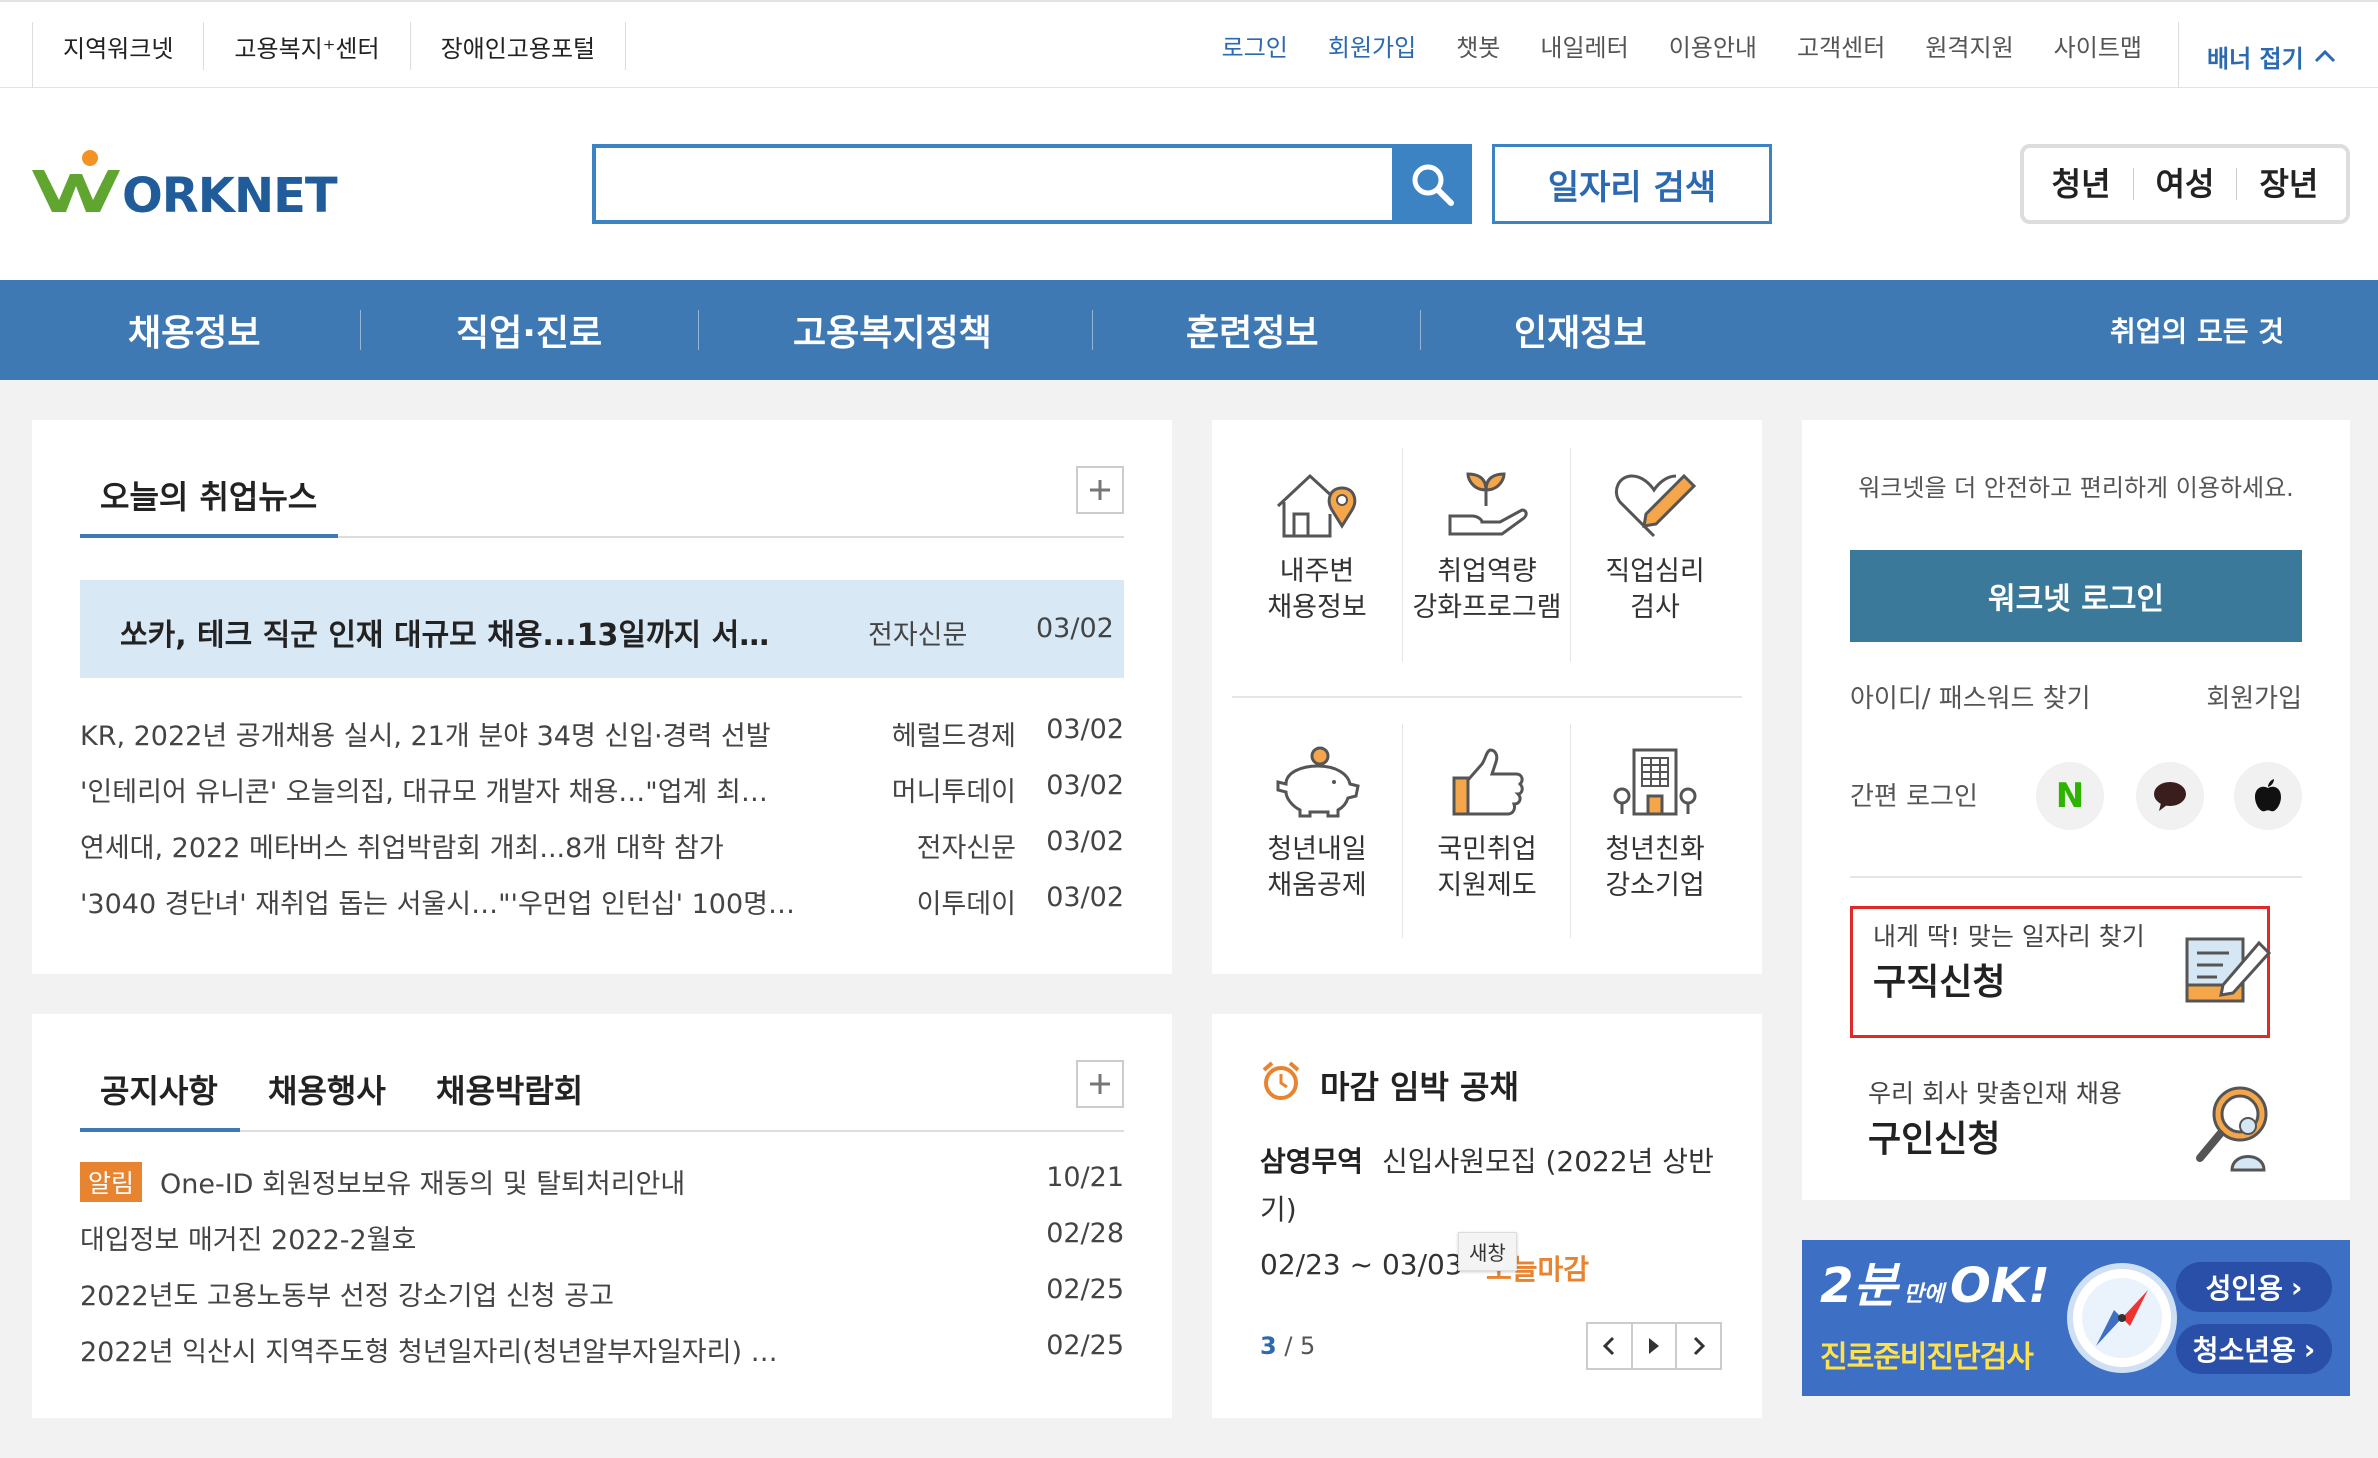 The width and height of the screenshot is (2378, 1458). I want to click on tab-notice: 공지사항, so click(159, 1089).